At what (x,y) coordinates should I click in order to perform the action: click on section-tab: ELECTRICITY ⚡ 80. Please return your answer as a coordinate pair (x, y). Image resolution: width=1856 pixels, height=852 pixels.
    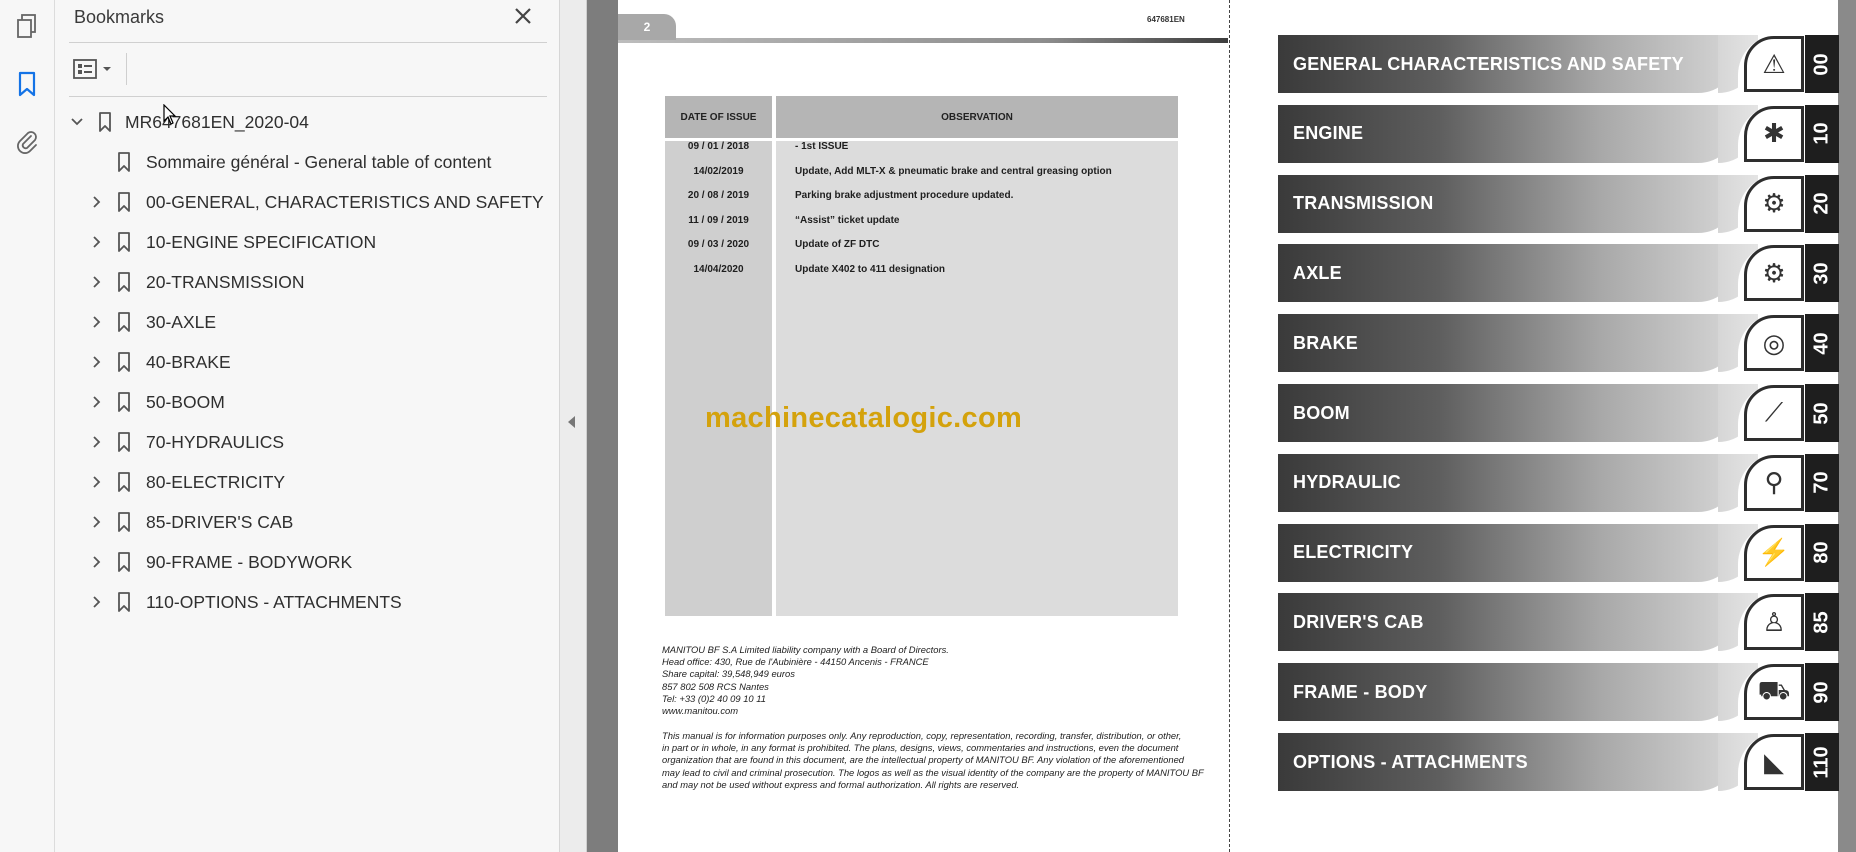
    Looking at the image, I should click on (1558, 552).